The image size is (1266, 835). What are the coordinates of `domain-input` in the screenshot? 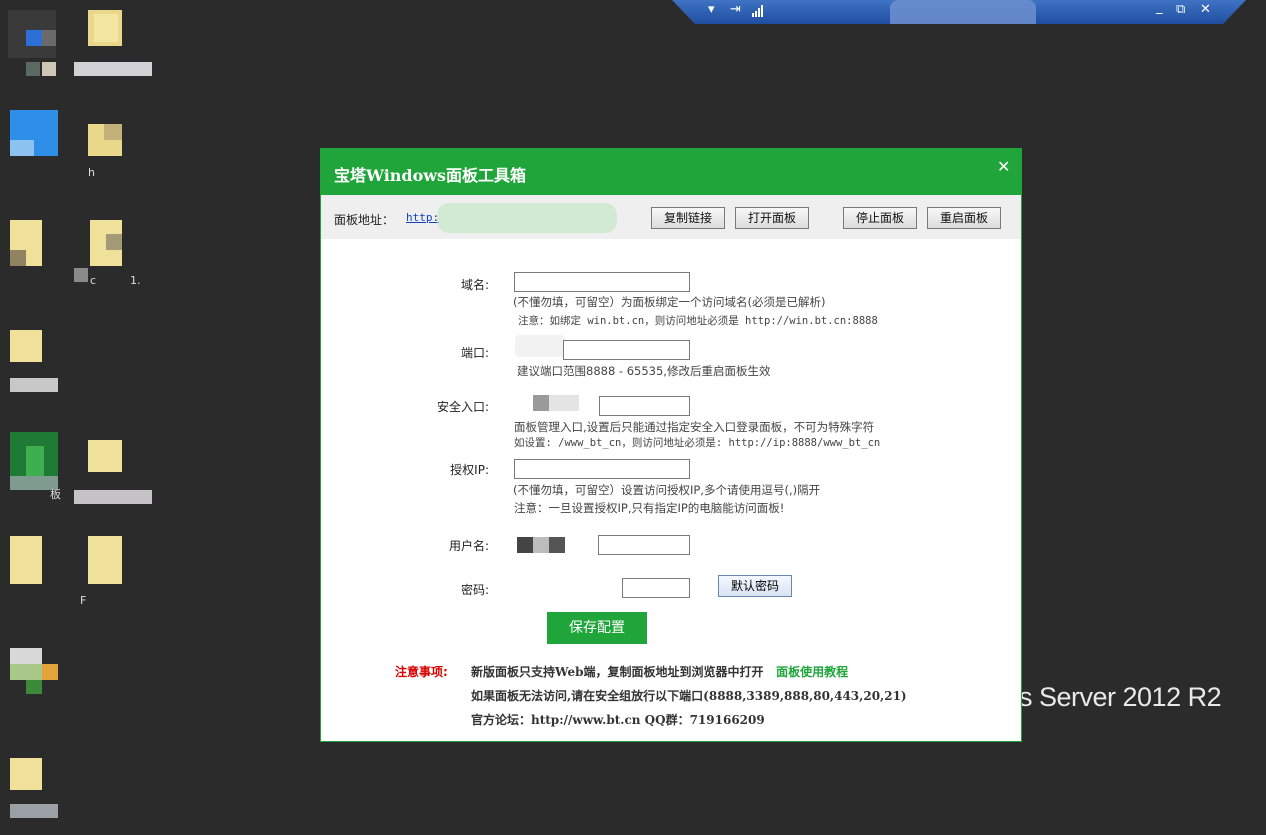 It's located at (602, 282).